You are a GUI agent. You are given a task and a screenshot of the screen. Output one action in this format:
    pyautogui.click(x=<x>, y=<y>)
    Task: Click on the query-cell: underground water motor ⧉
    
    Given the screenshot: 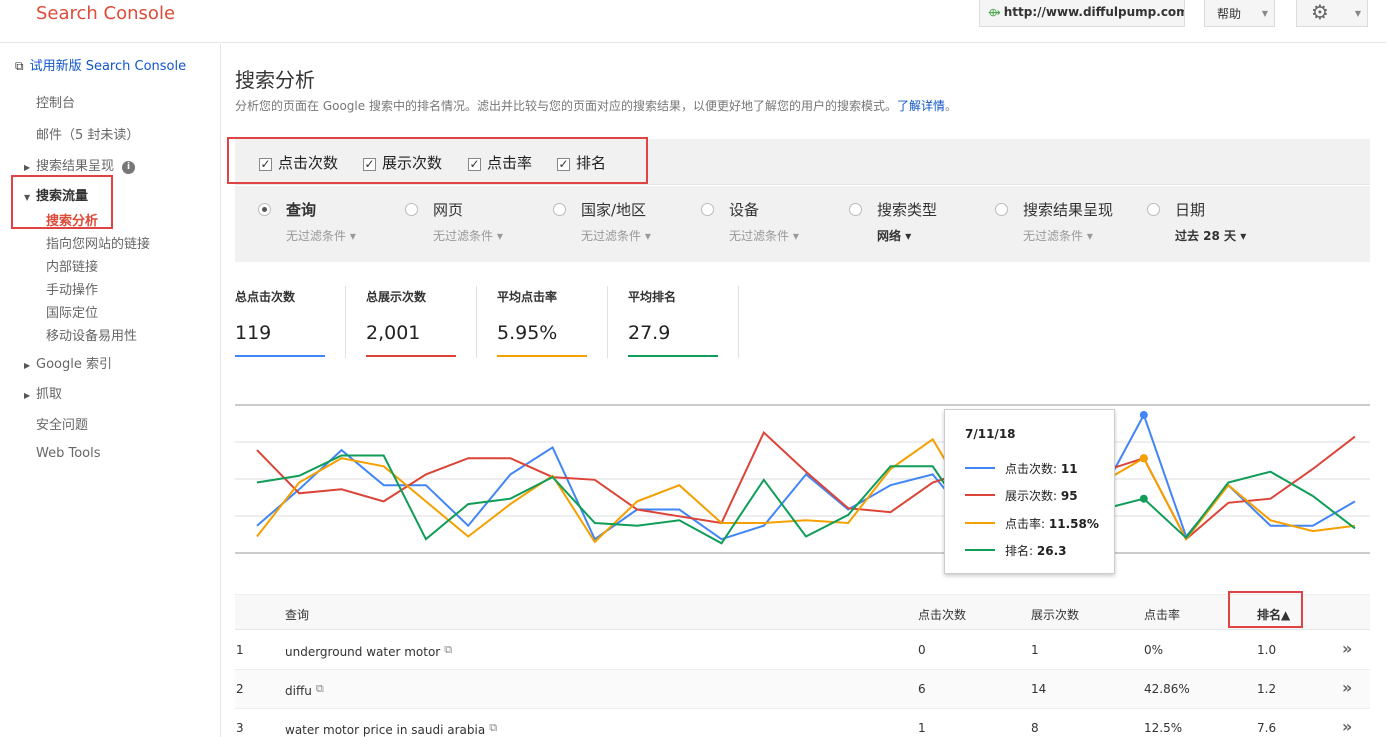 What is the action you would take?
    pyautogui.click(x=368, y=651)
    